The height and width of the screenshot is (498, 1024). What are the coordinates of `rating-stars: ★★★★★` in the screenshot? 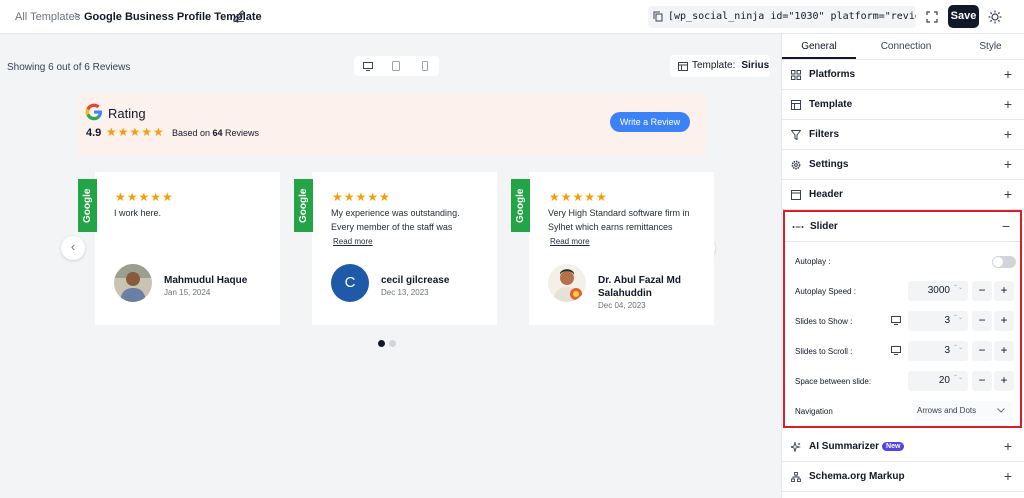 It's located at (135, 132).